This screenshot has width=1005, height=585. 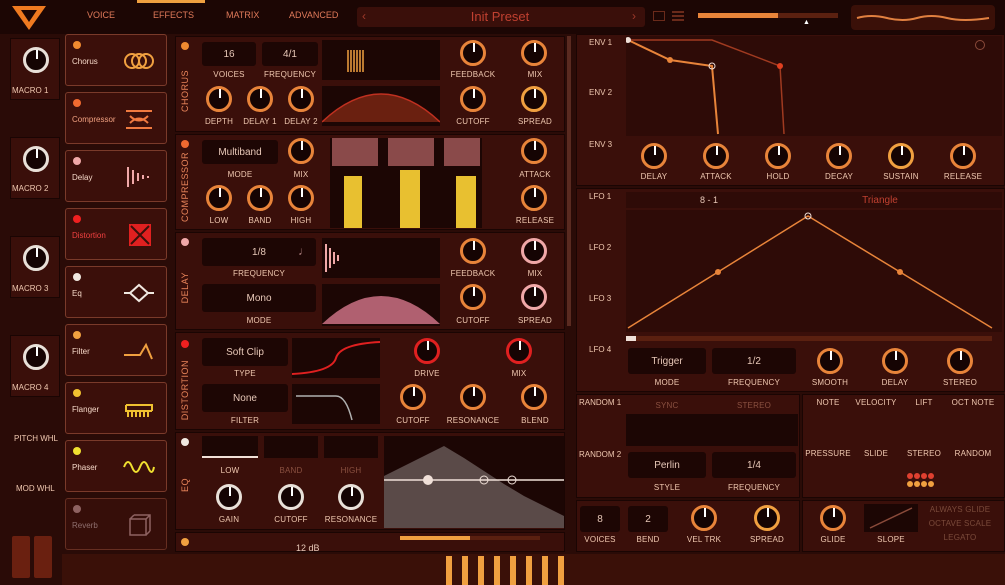 I want to click on fx-slot-reverb: Reverb, so click(x=116, y=524).